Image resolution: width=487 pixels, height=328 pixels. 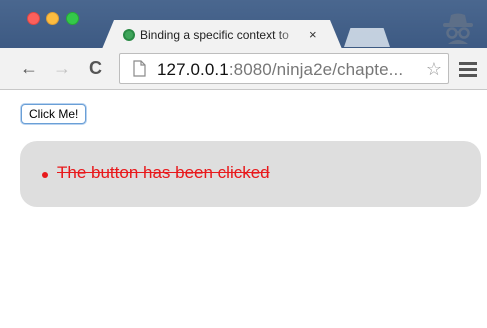 I want to click on new-tab-button, so click(x=367, y=37).